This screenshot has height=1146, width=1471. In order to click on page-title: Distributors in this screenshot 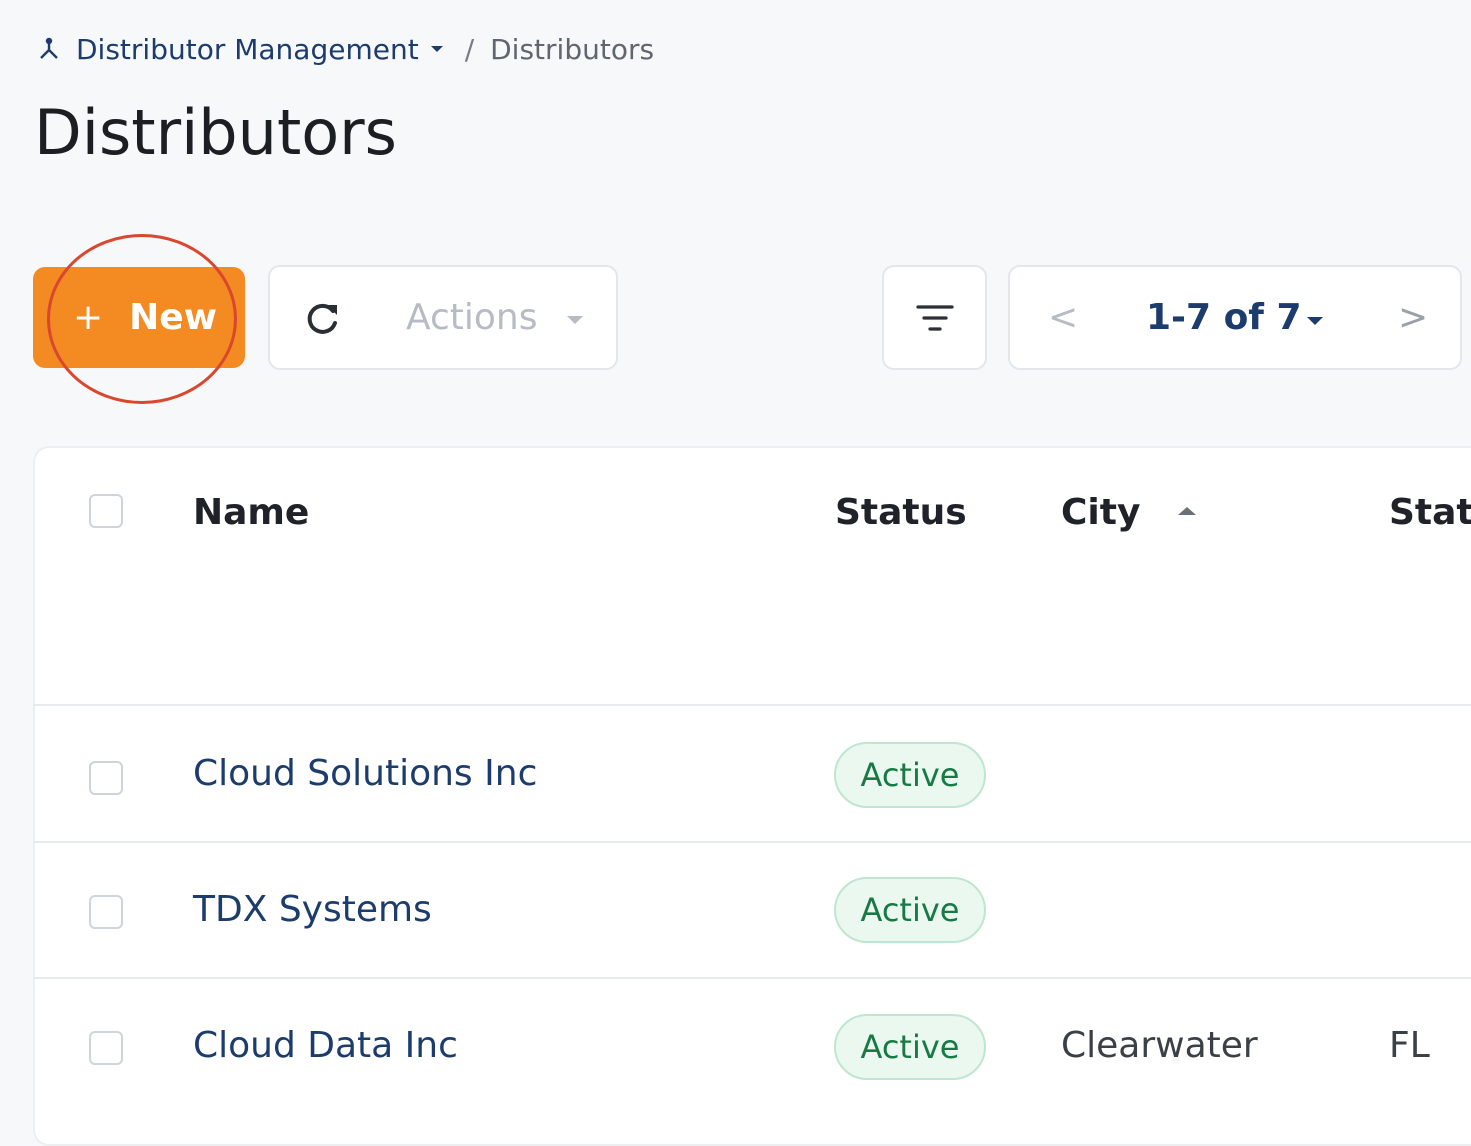, I will do `click(215, 132)`.